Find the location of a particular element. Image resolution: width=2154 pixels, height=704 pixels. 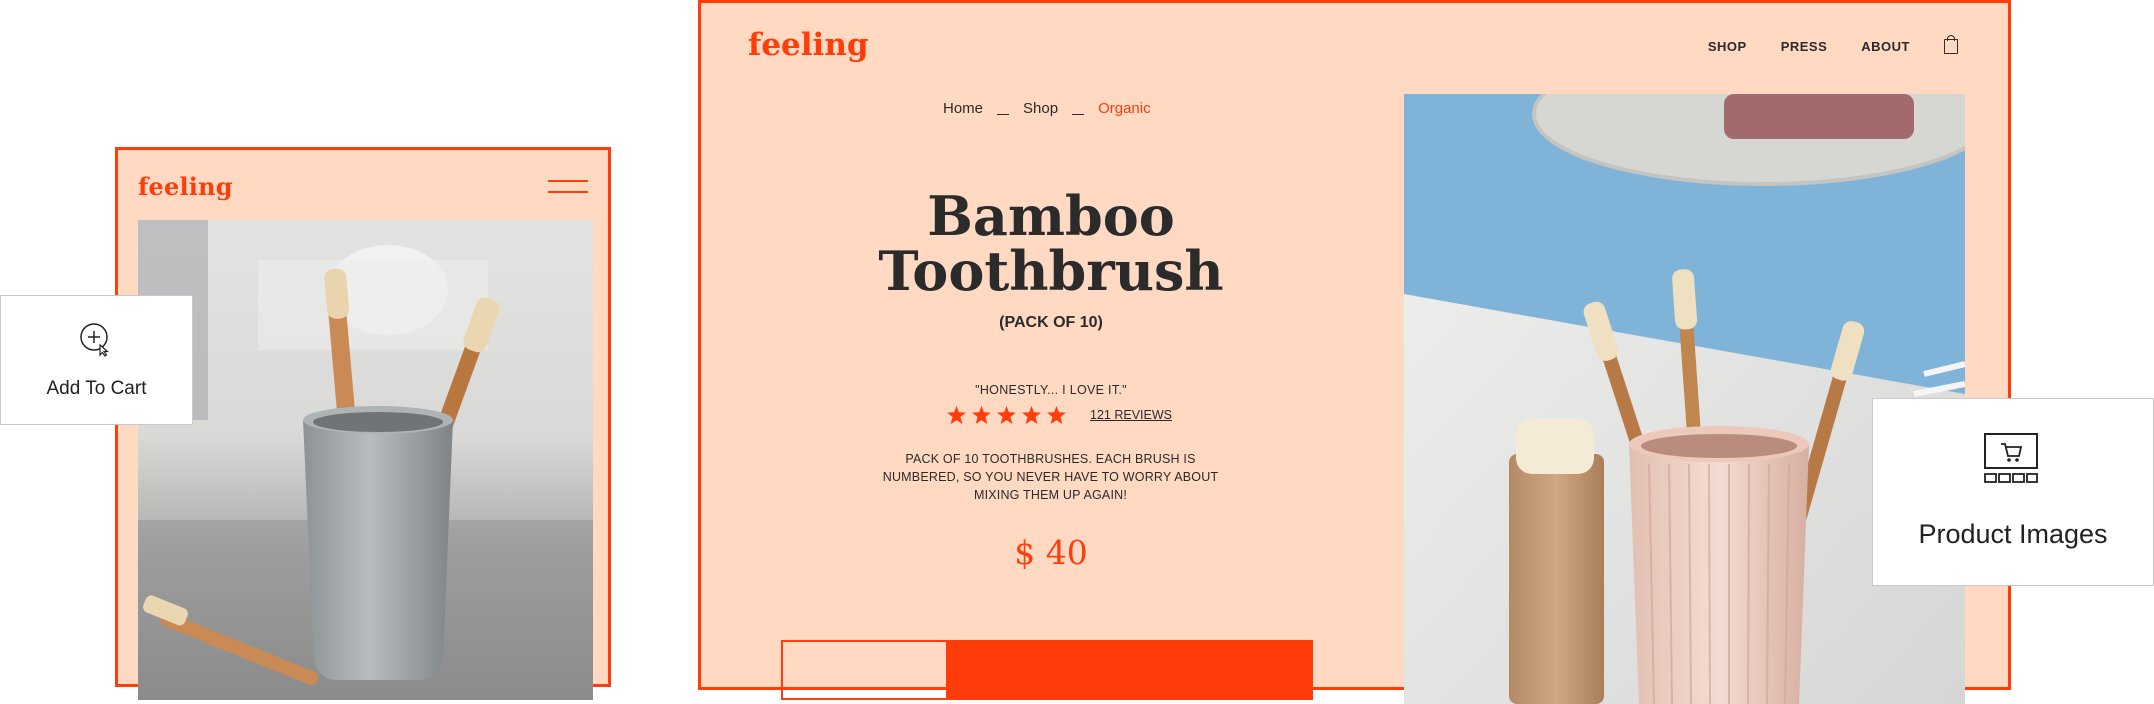

add-to-cart-label: Add To Cart is located at coordinates (96, 388).